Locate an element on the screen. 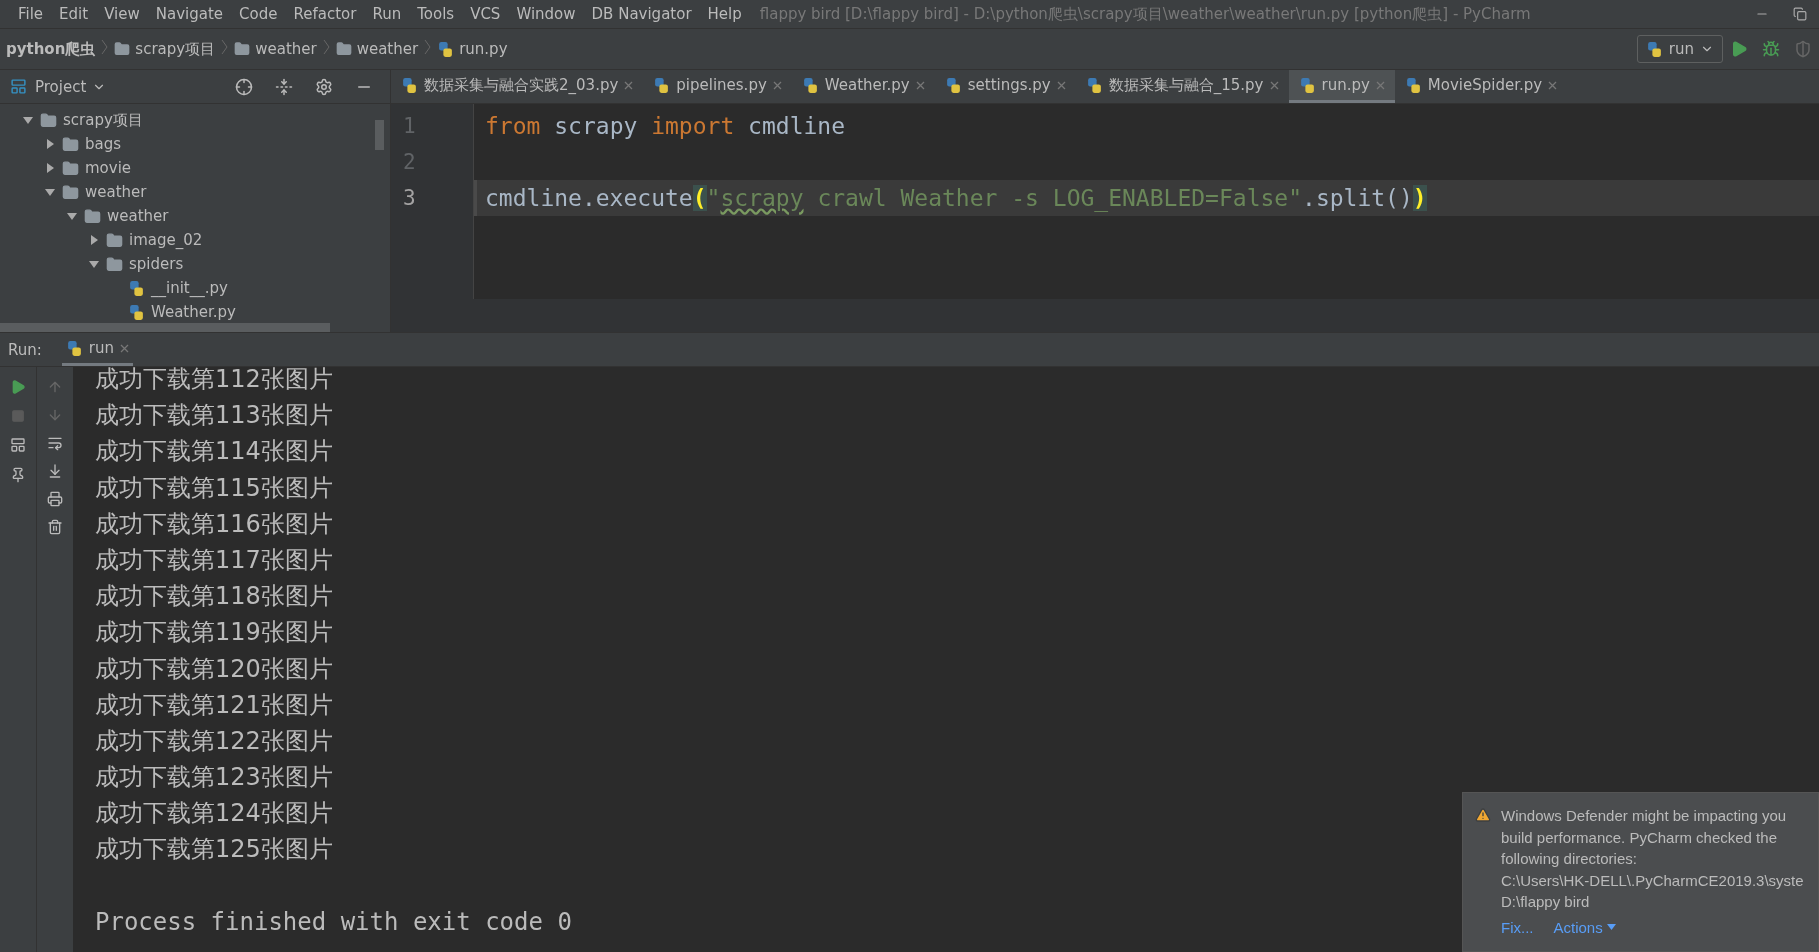 The height and width of the screenshot is (952, 1819). tree-item-label: __init__.py is located at coordinates (189, 288).